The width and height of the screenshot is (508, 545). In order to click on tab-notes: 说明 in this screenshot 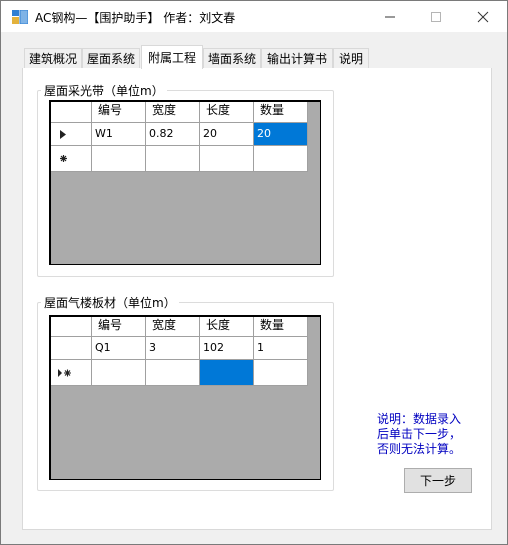, I will do `click(351, 58)`.